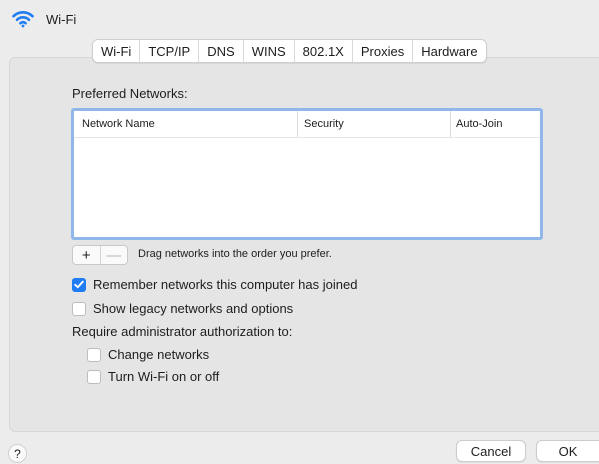 Image resolution: width=599 pixels, height=464 pixels. Describe the element at coordinates (235, 254) in the screenshot. I see `drag-hint-text: Drag networks into the order you prefer.` at that location.